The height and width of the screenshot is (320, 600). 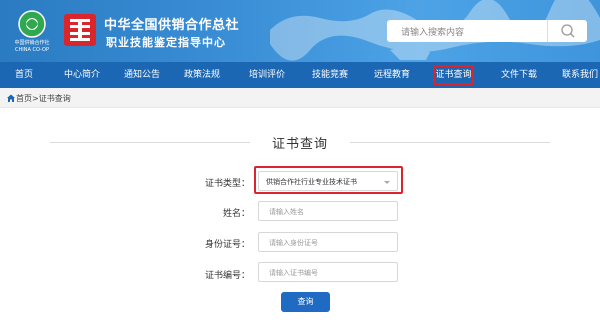 What do you see at coordinates (328, 272) in the screenshot?
I see `cert-number-input: 请输入证书编号` at bounding box center [328, 272].